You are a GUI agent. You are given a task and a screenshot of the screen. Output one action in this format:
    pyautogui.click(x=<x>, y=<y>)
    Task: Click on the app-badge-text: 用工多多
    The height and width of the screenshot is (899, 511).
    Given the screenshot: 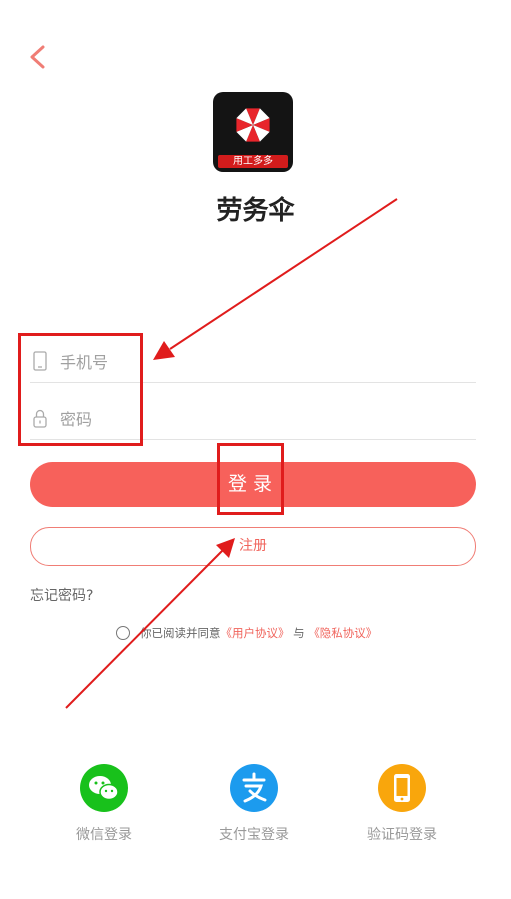 What is the action you would take?
    pyautogui.click(x=253, y=161)
    